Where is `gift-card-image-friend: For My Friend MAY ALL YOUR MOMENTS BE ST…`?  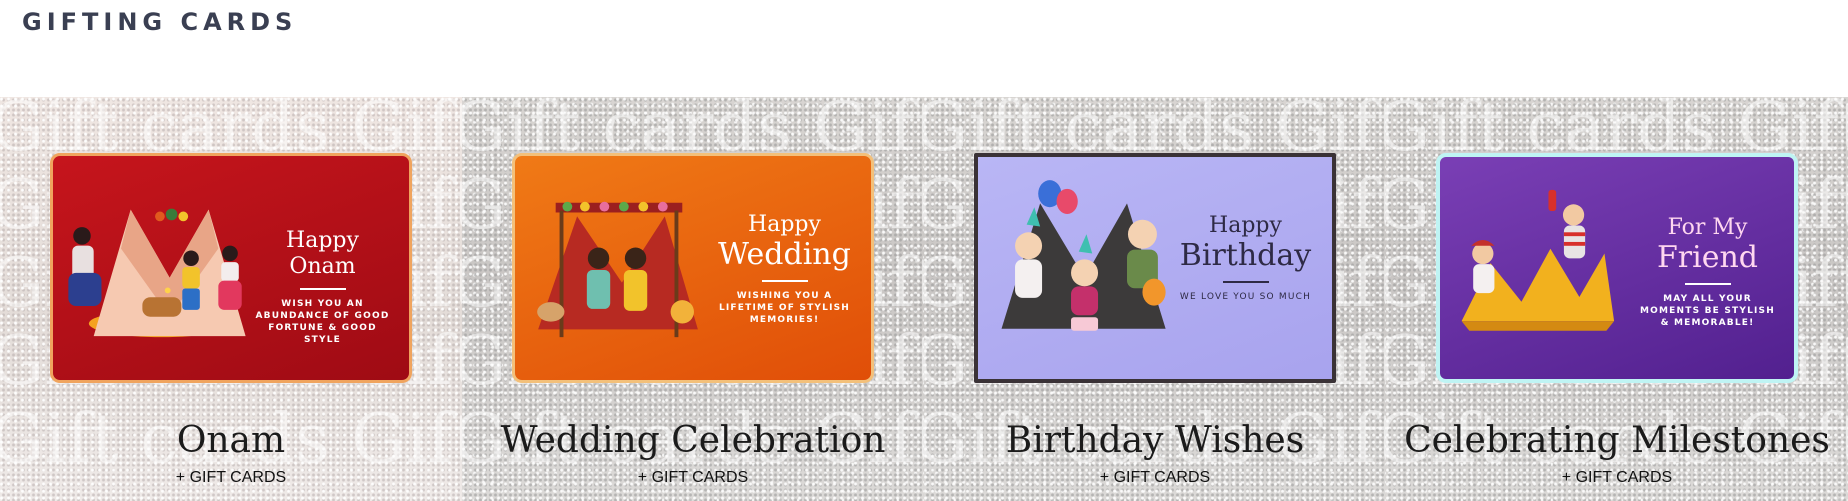 gift-card-image-friend: For My Friend MAY ALL YOUR MOMENTS BE ST… is located at coordinates (1617, 268).